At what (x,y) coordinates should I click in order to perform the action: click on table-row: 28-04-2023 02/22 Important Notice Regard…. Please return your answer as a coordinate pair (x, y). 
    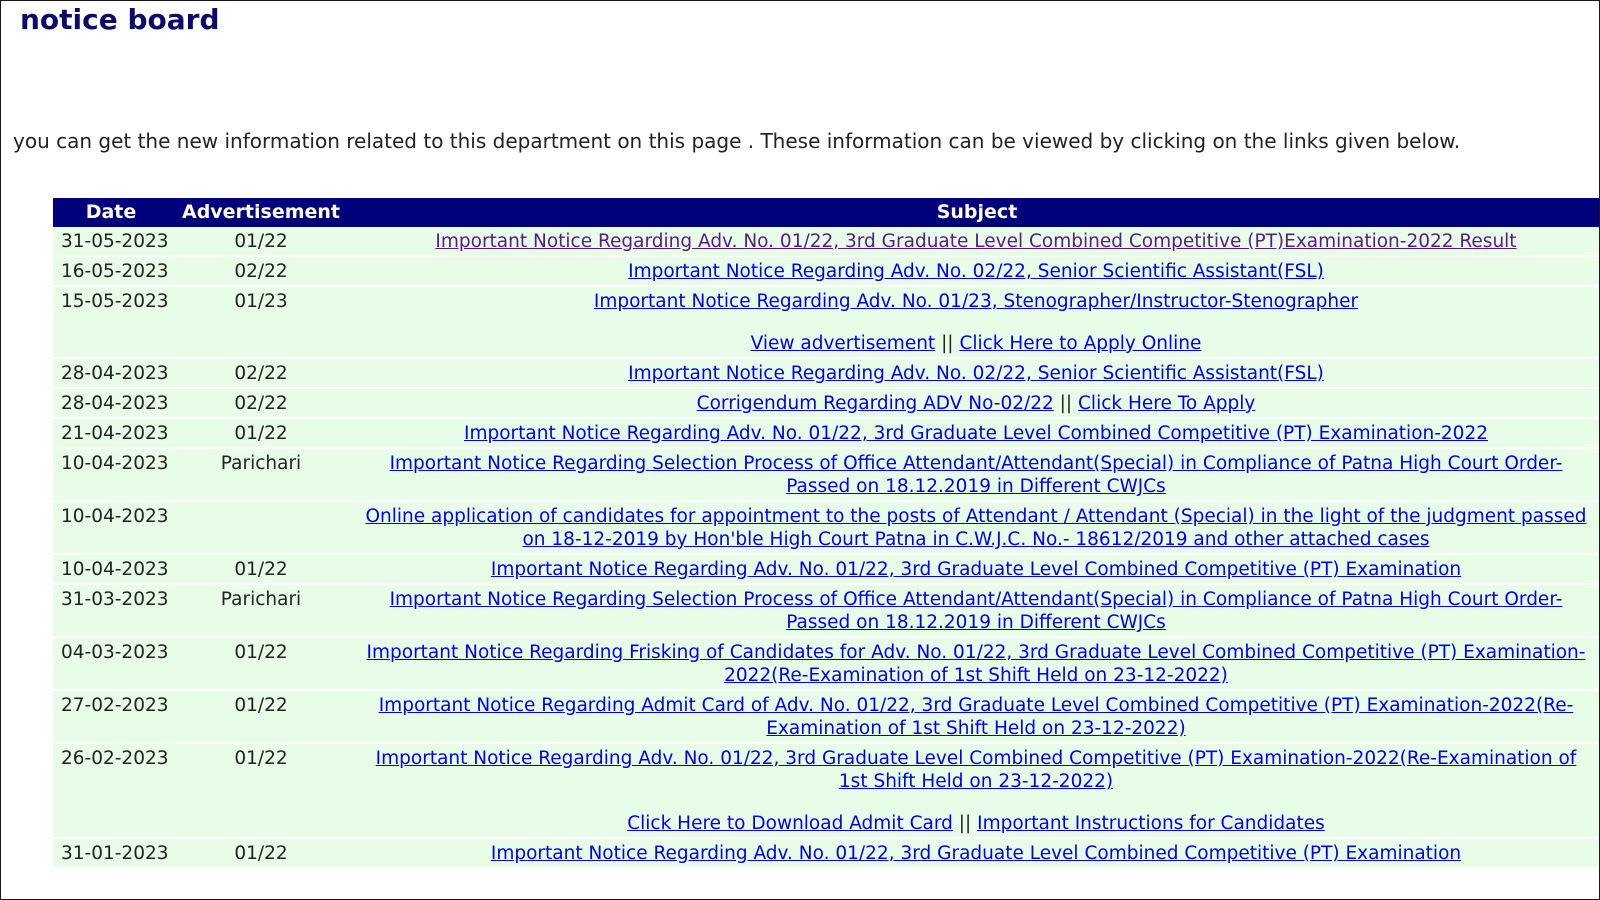
    Looking at the image, I should click on (826, 373).